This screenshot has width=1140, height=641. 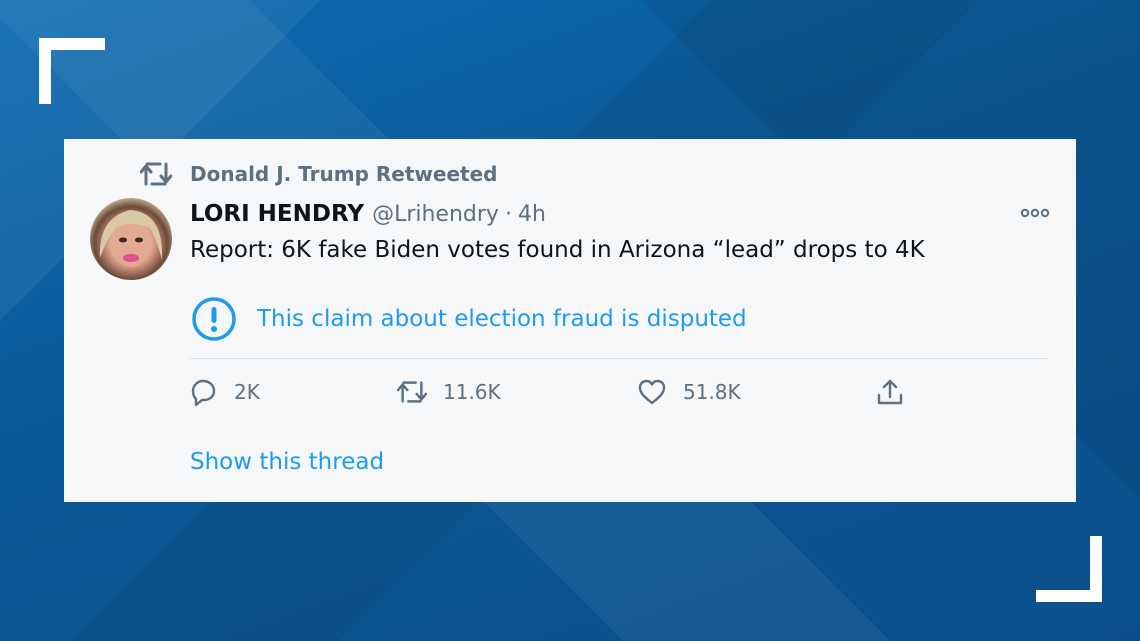 I want to click on avatar, so click(x=131, y=239).